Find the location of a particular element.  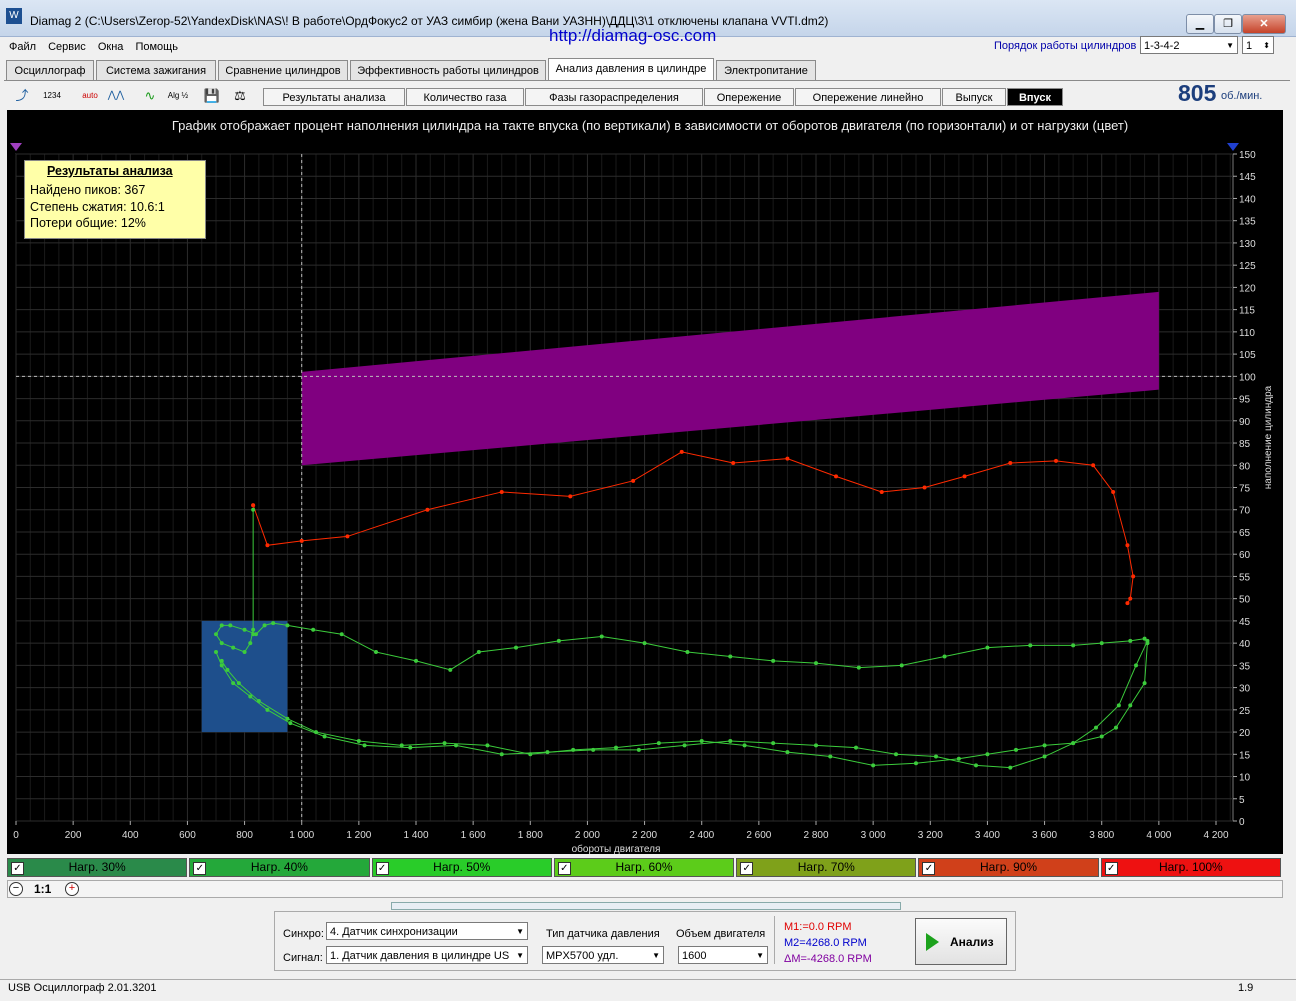

counter-icon: 1234 is located at coordinates (52, 96).